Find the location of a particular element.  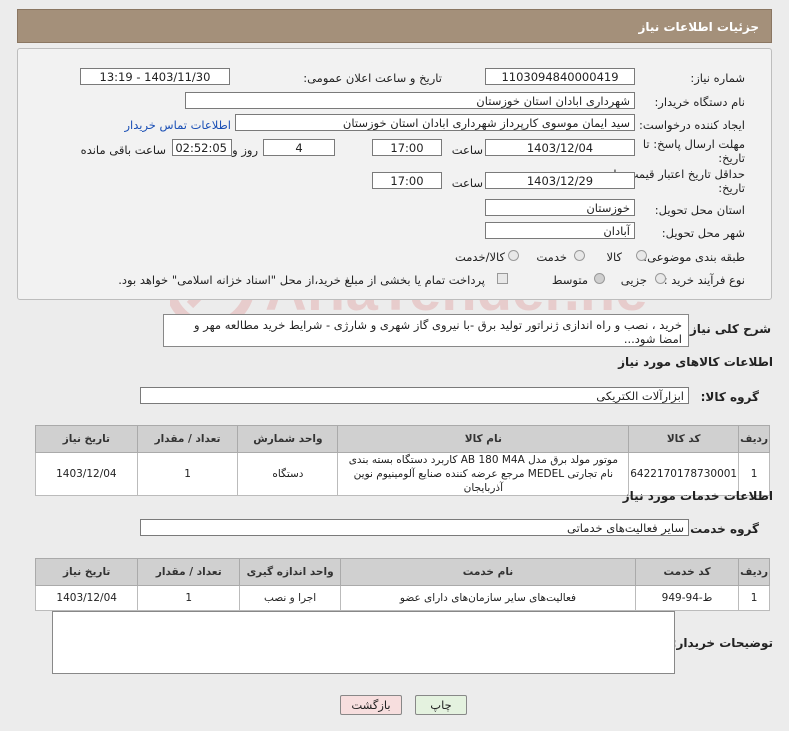

back-button: بازگشت is located at coordinates (371, 705).